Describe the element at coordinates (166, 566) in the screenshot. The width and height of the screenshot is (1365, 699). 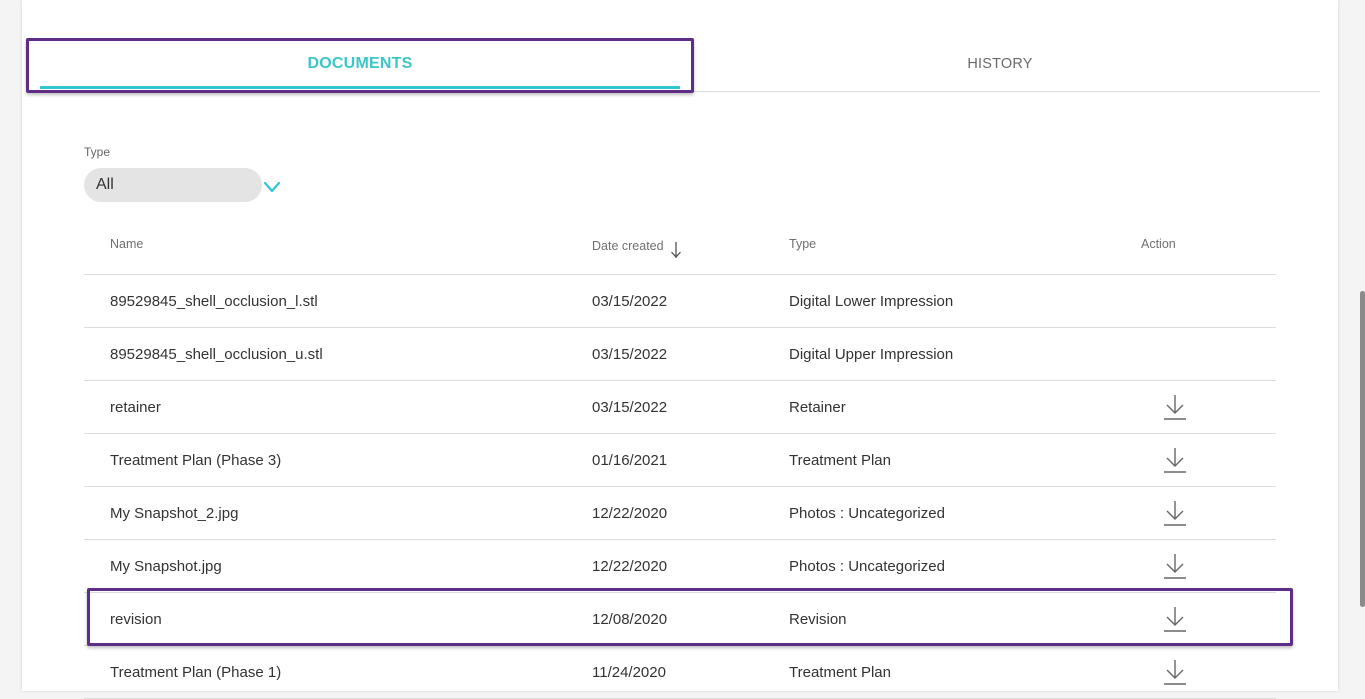
I see `cell-name: My Snapshot.jpg` at that location.